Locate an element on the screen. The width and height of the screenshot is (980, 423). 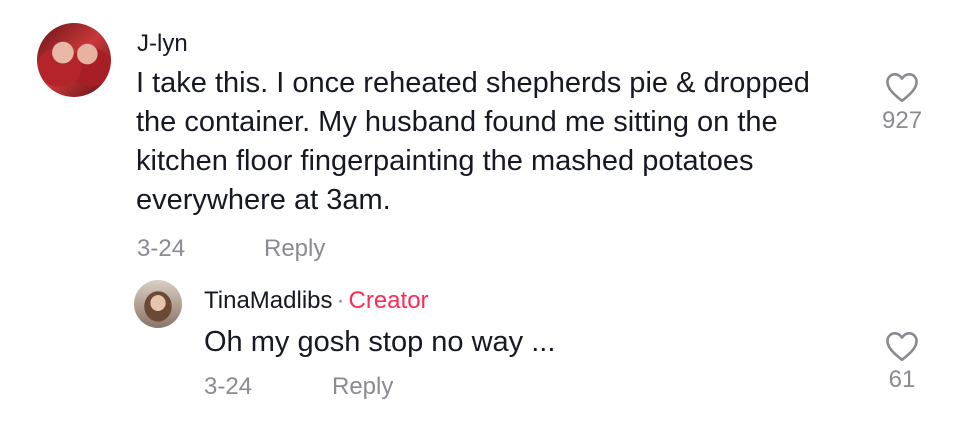
reply-author-line: TinaMadlibs · Creator is located at coordinates (316, 301).